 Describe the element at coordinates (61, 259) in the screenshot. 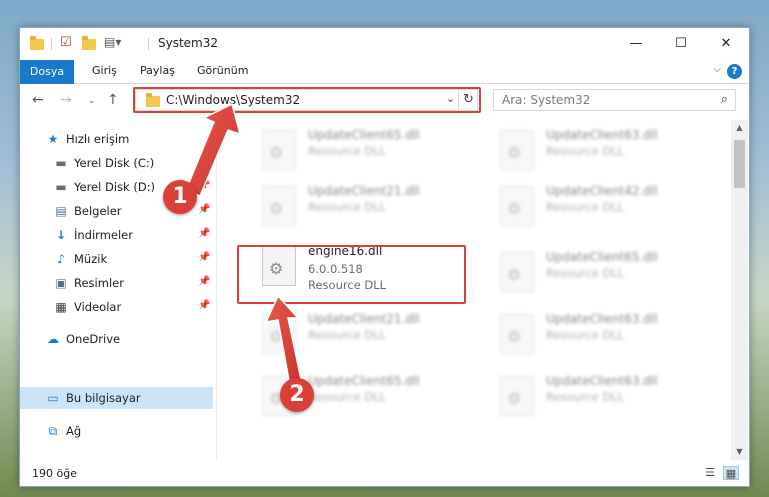

I see `music-icon: ♪` at that location.